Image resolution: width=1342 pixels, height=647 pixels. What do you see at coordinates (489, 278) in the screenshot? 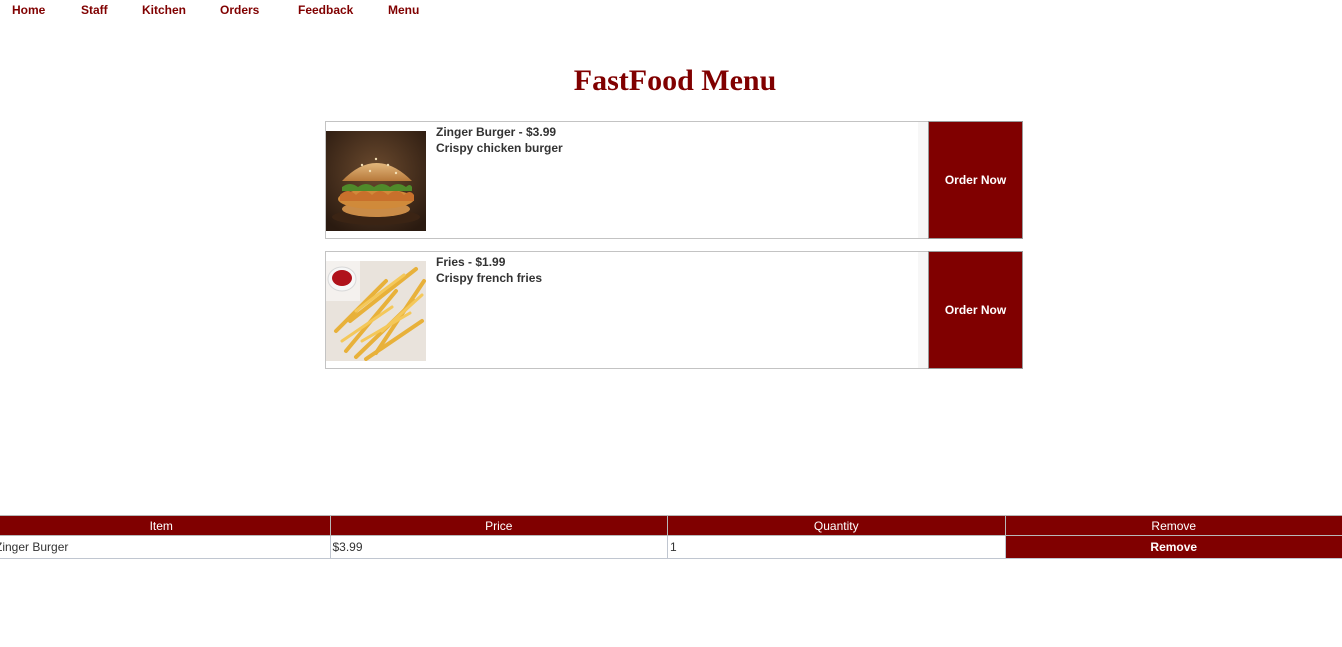
I see `menu-item-description: Crispy french fries` at bounding box center [489, 278].